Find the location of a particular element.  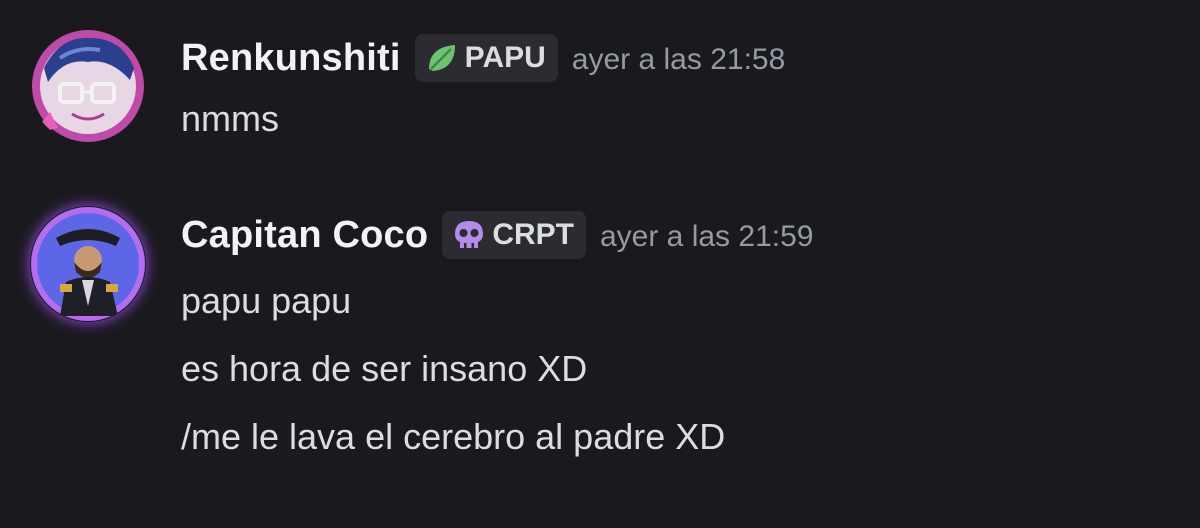

avatar-renkunshiti is located at coordinates (88, 86).